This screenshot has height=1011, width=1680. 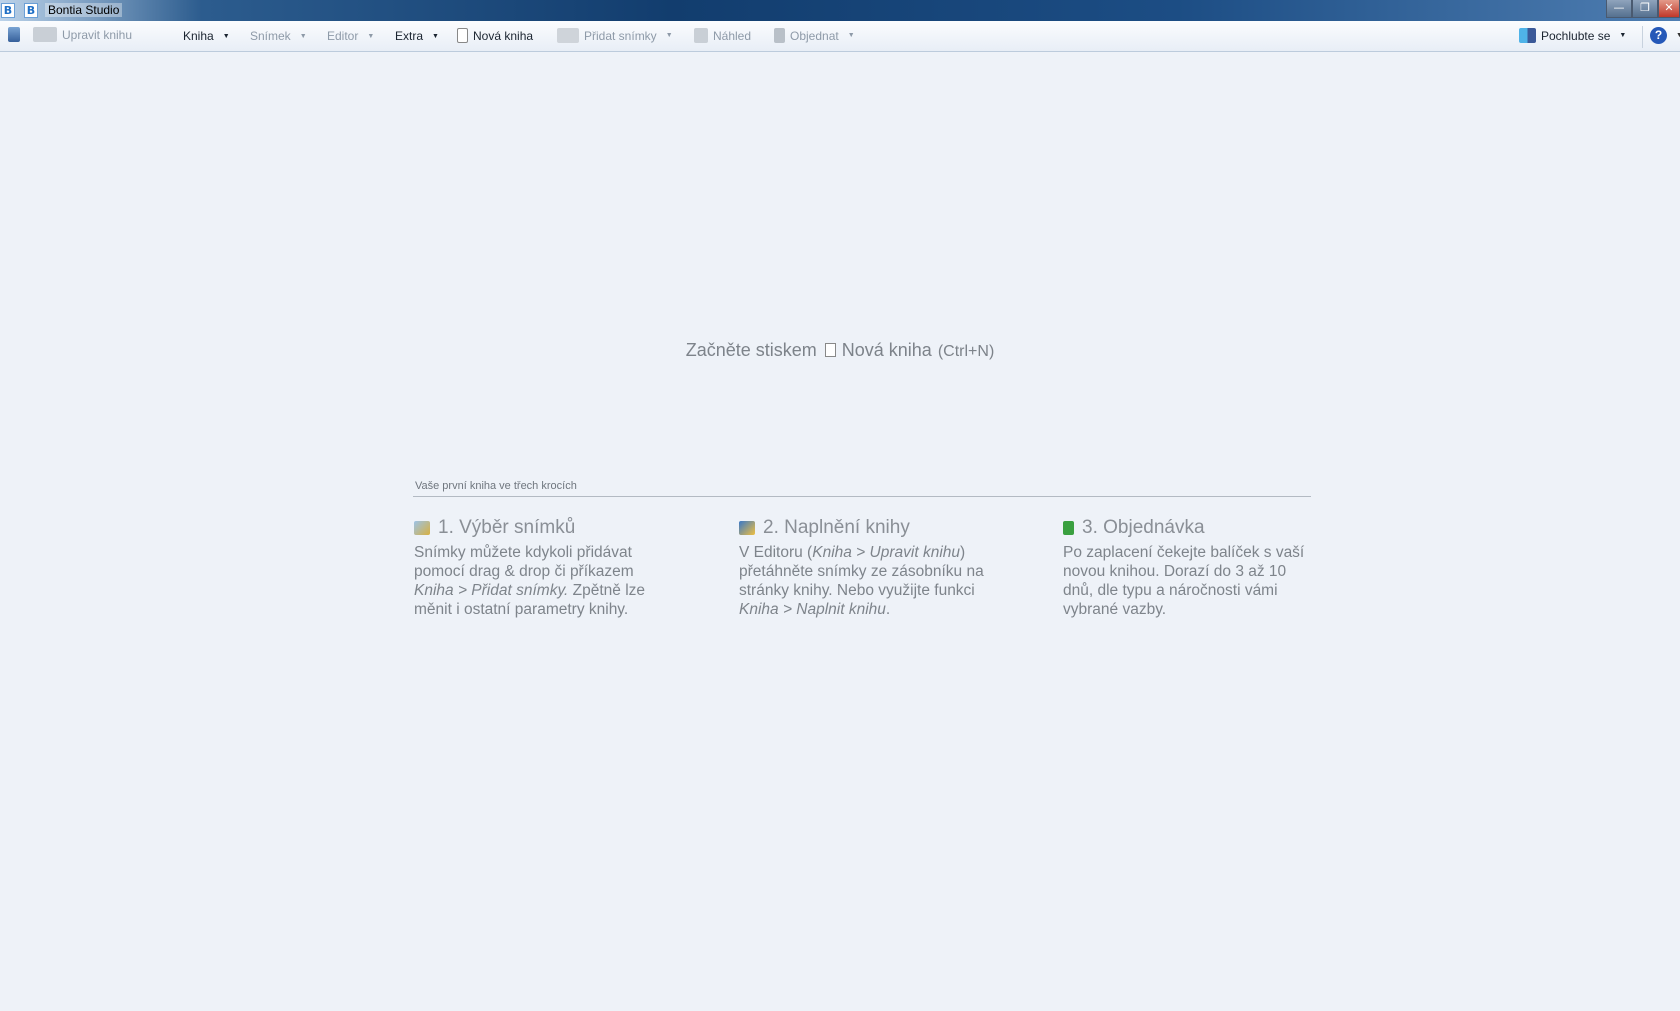 I want to click on nahled-button: Náhled, so click(x=722, y=35).